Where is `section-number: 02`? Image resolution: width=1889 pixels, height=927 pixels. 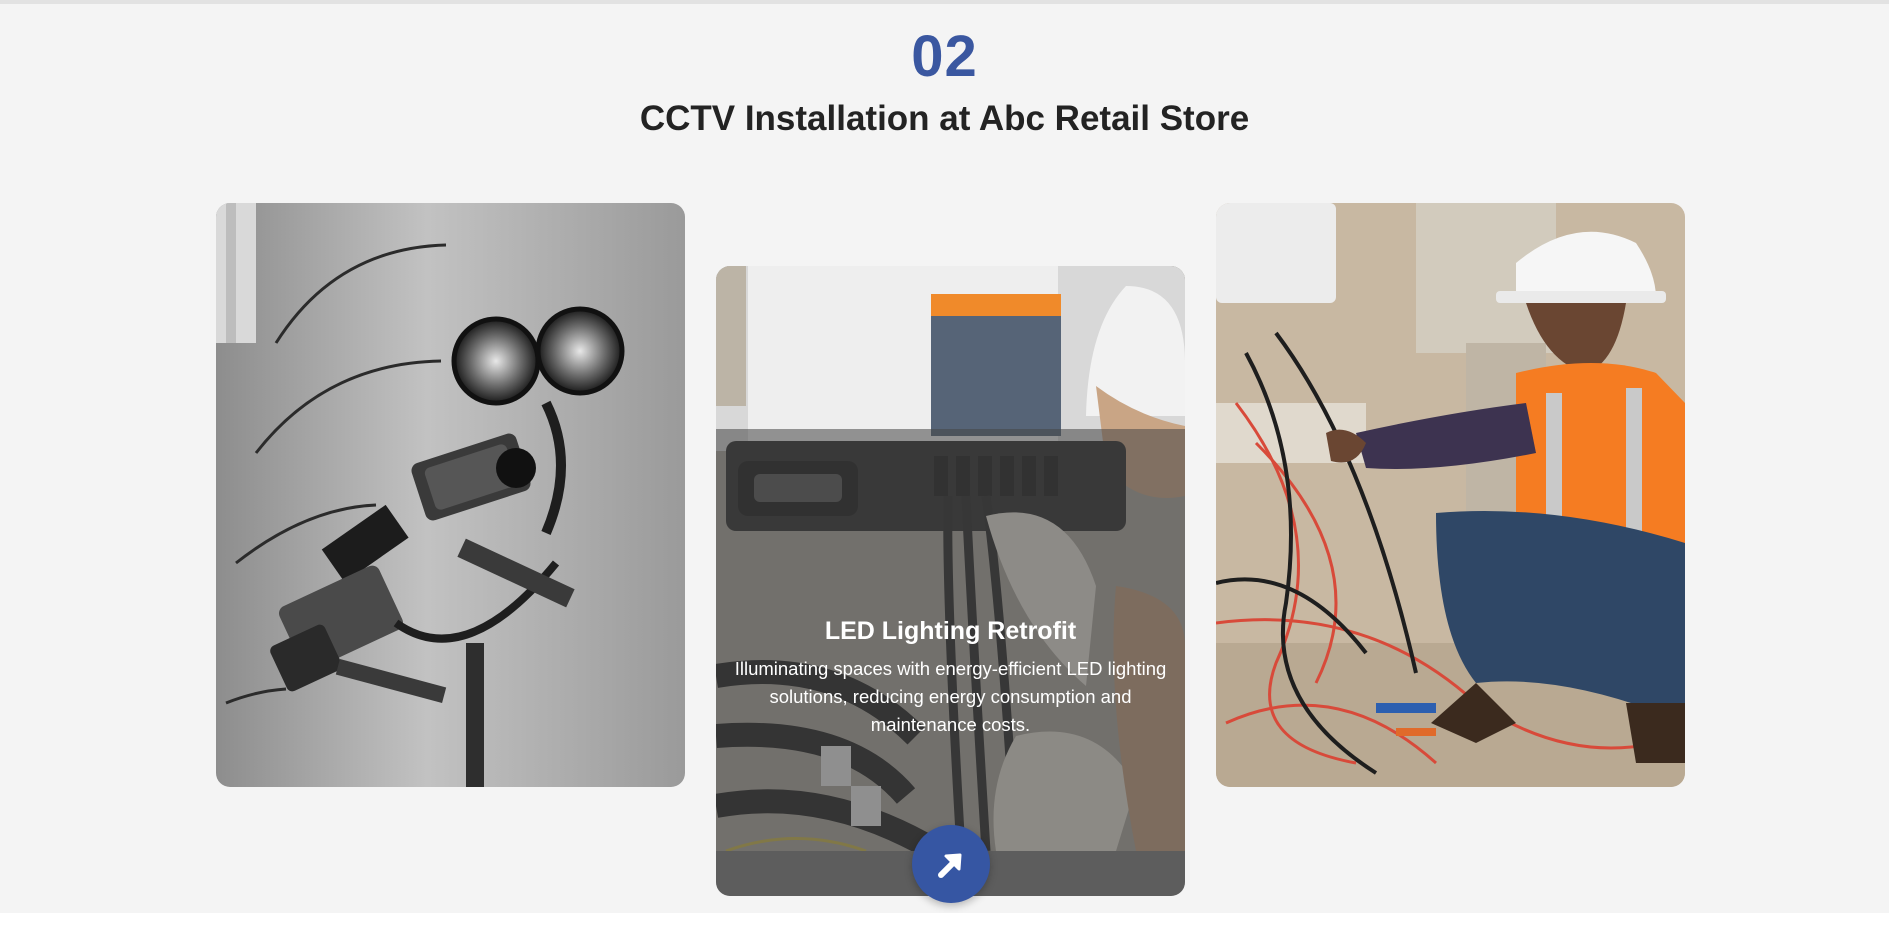
section-number: 02 is located at coordinates (944, 56).